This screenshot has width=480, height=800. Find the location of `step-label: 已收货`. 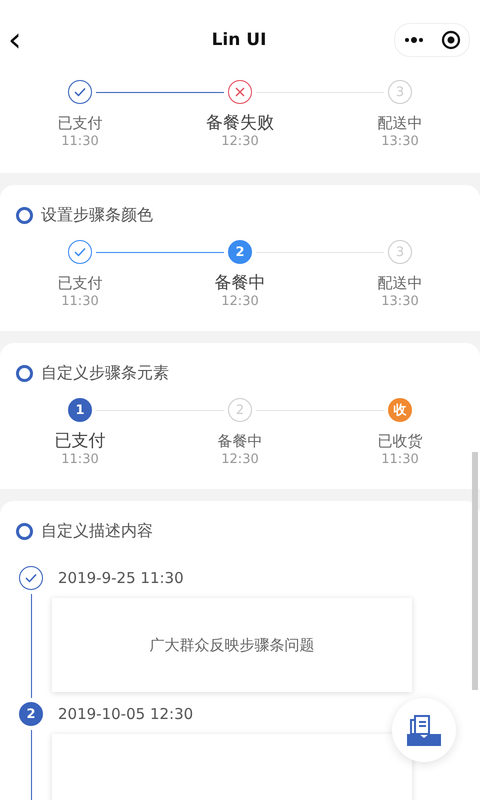

step-label: 已收货 is located at coordinates (400, 441).